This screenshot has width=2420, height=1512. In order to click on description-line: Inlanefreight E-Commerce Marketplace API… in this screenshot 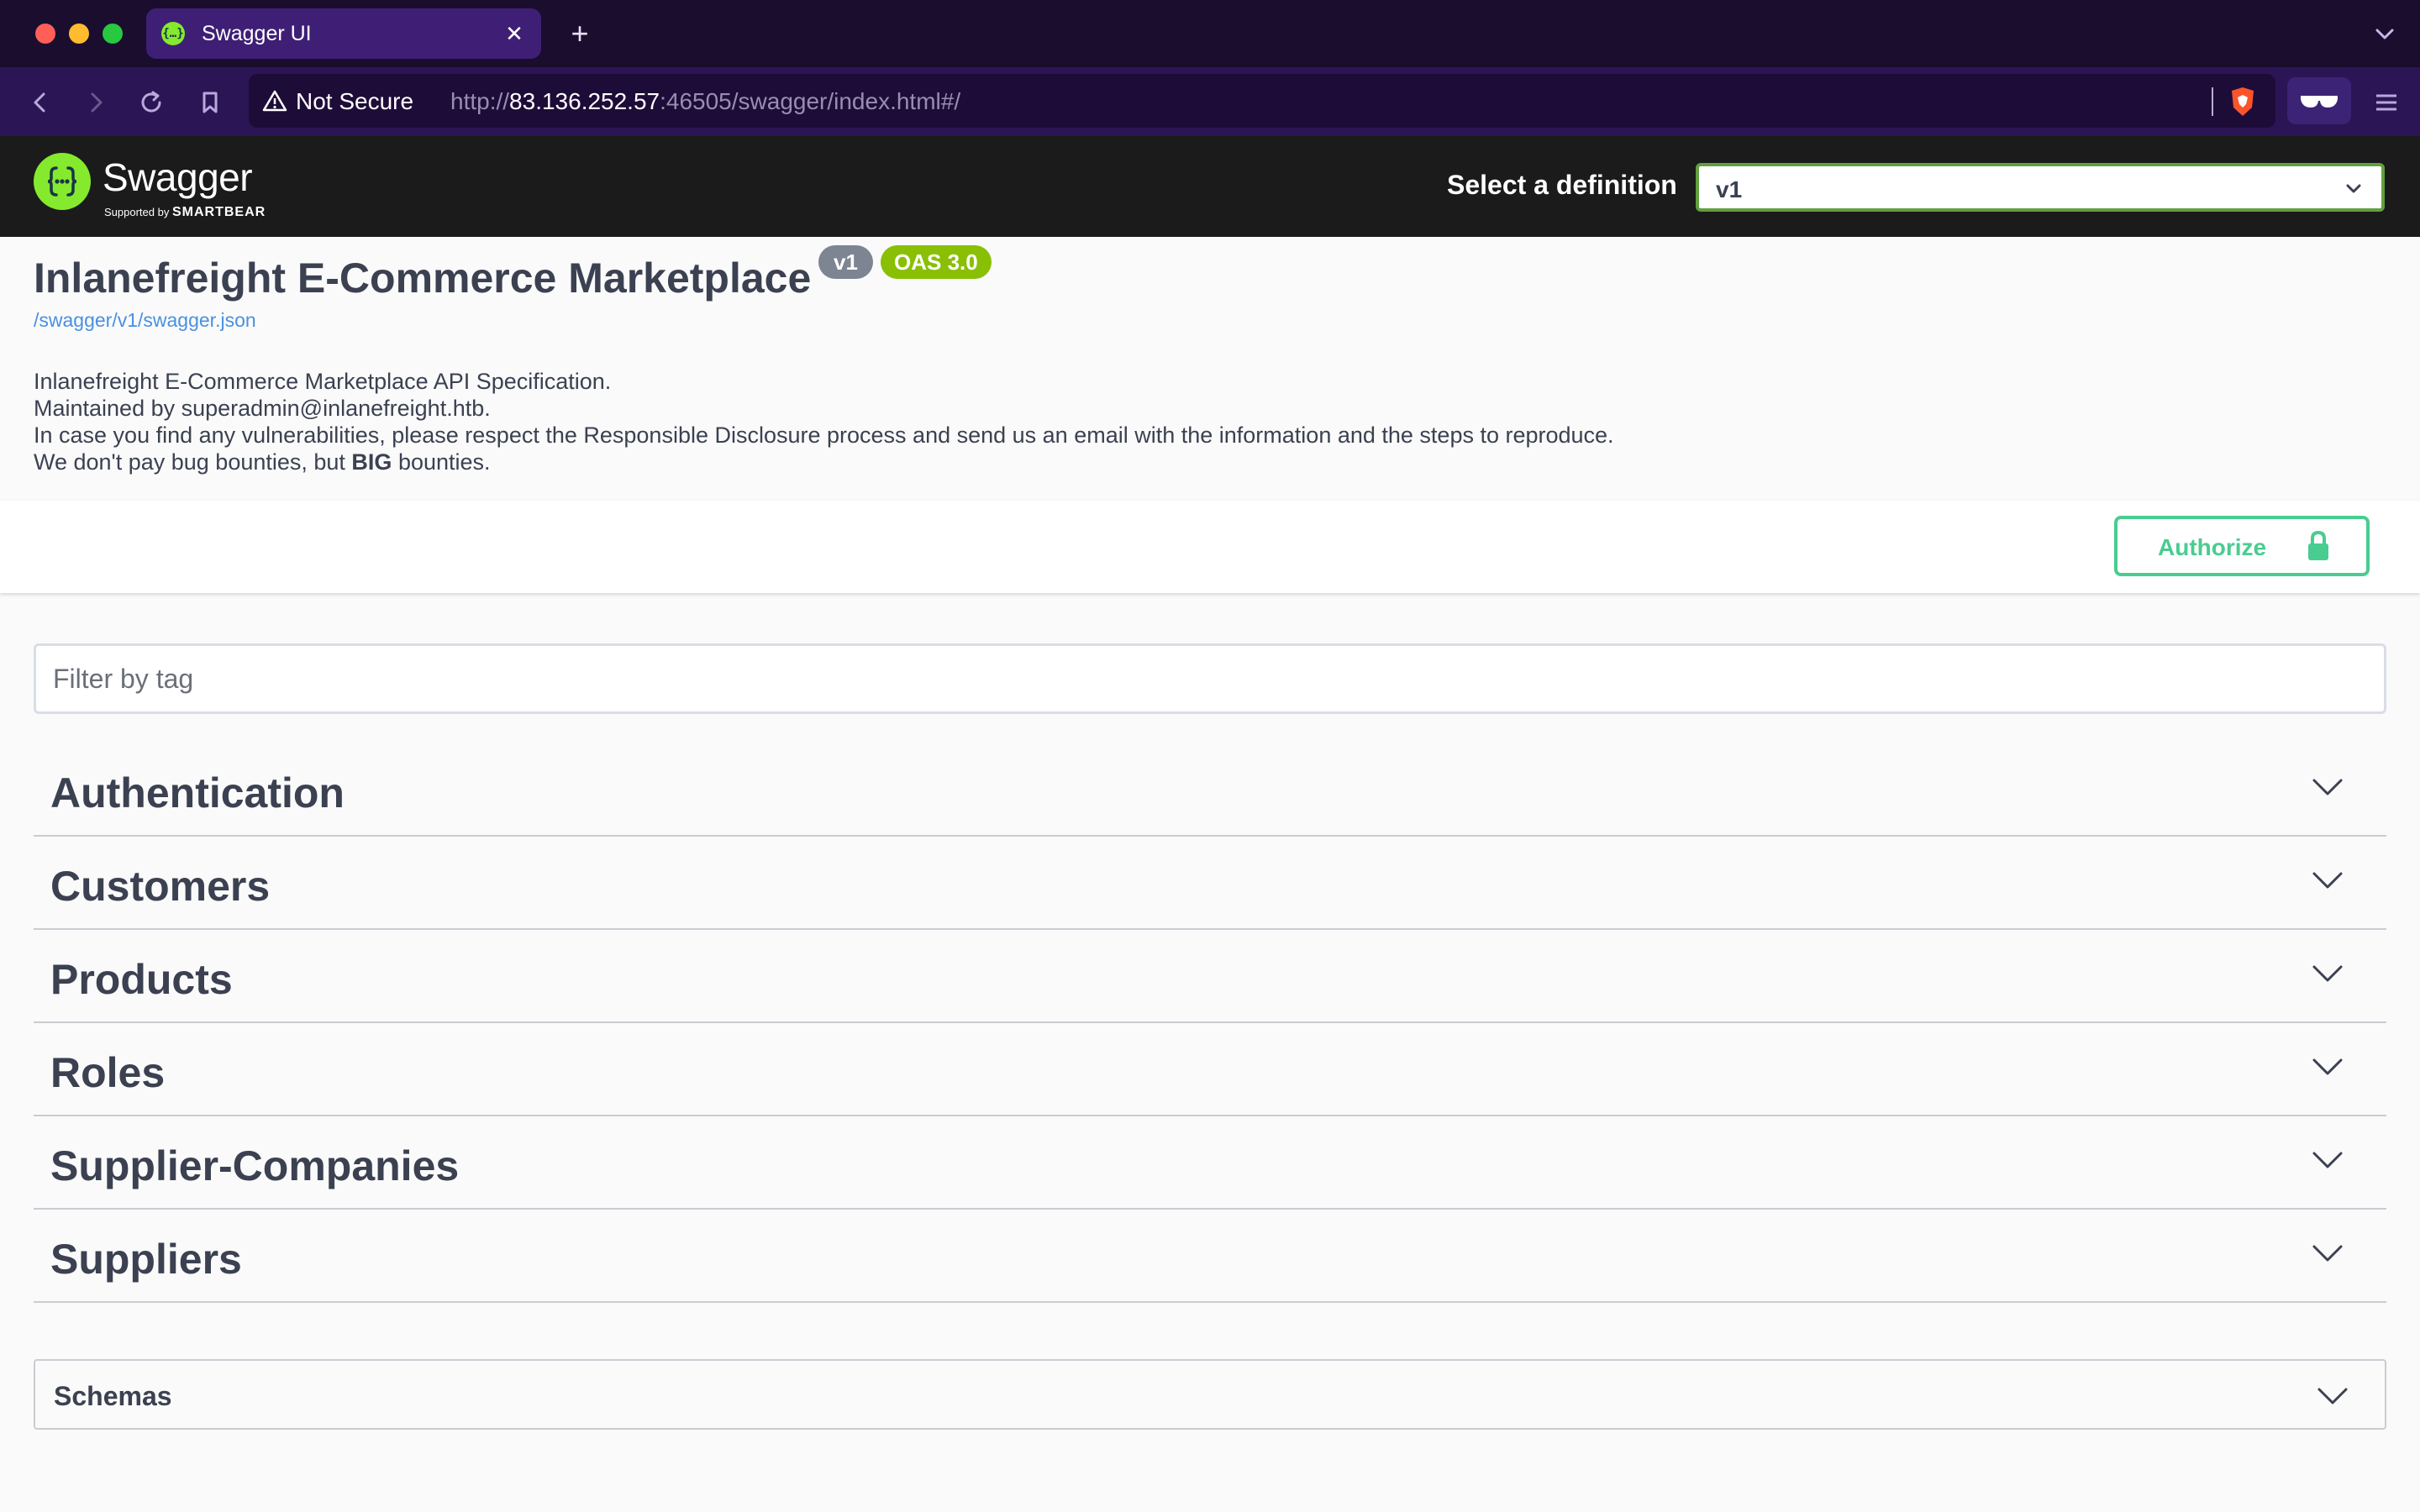, I will do `click(323, 381)`.